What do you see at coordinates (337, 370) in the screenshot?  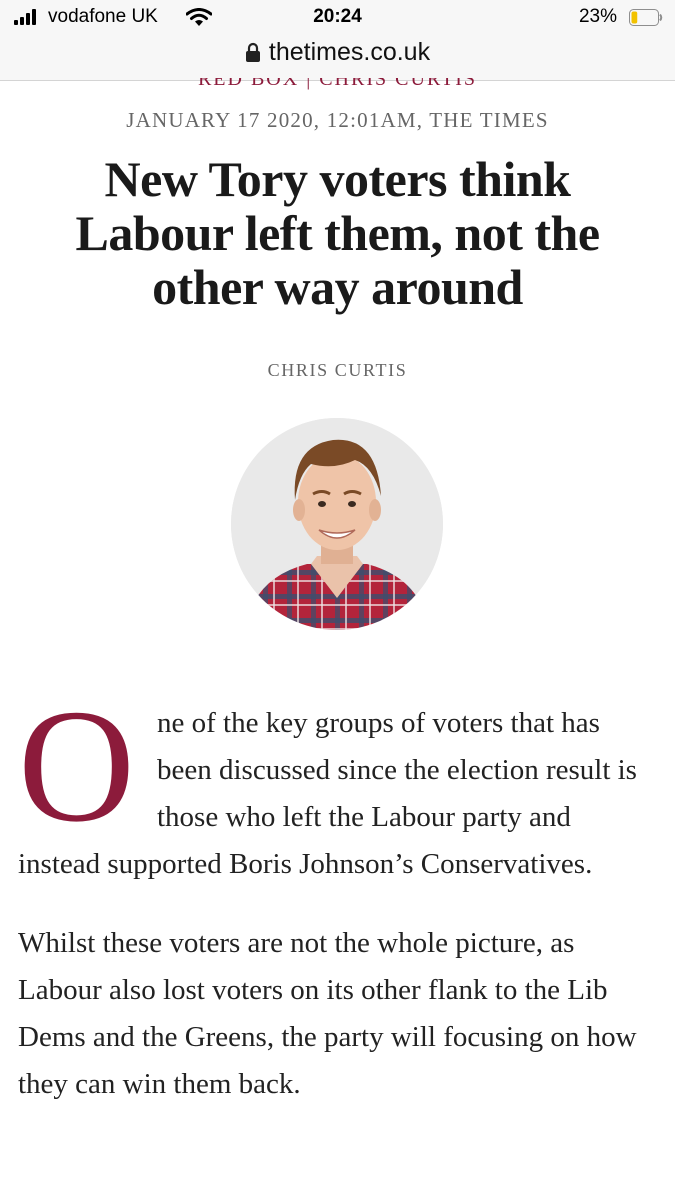 I see `author-name: CHRIS CURTIS` at bounding box center [337, 370].